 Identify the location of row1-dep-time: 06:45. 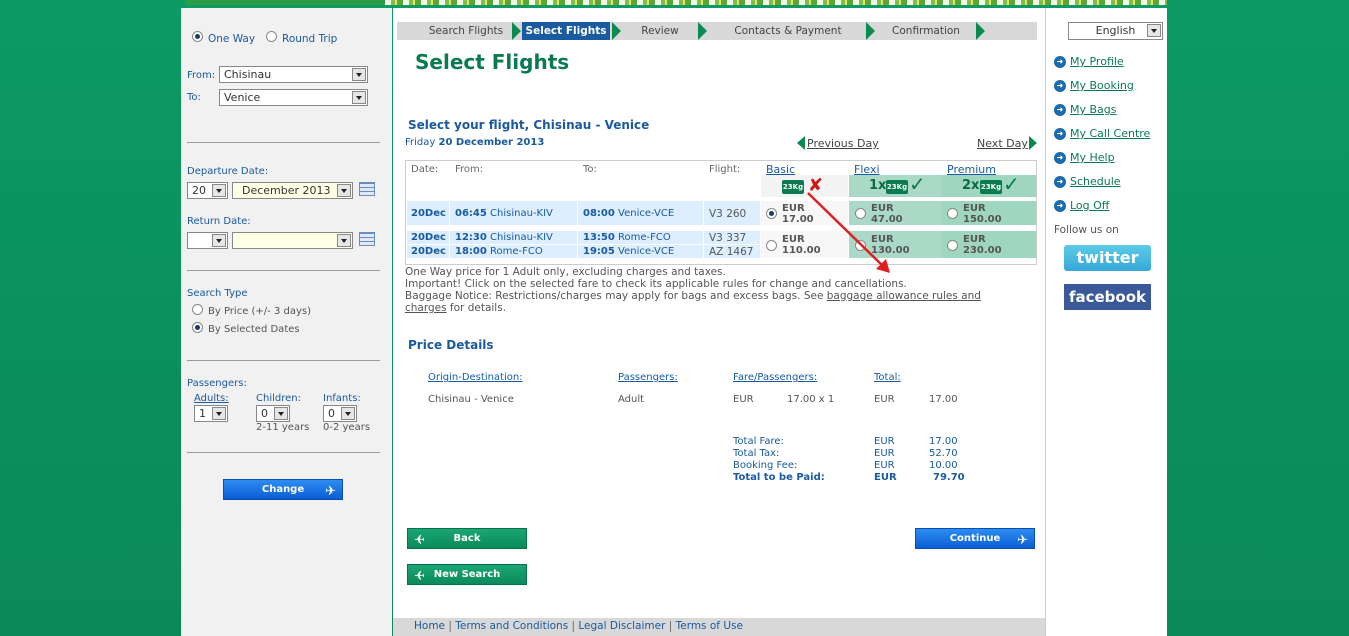
(471, 213).